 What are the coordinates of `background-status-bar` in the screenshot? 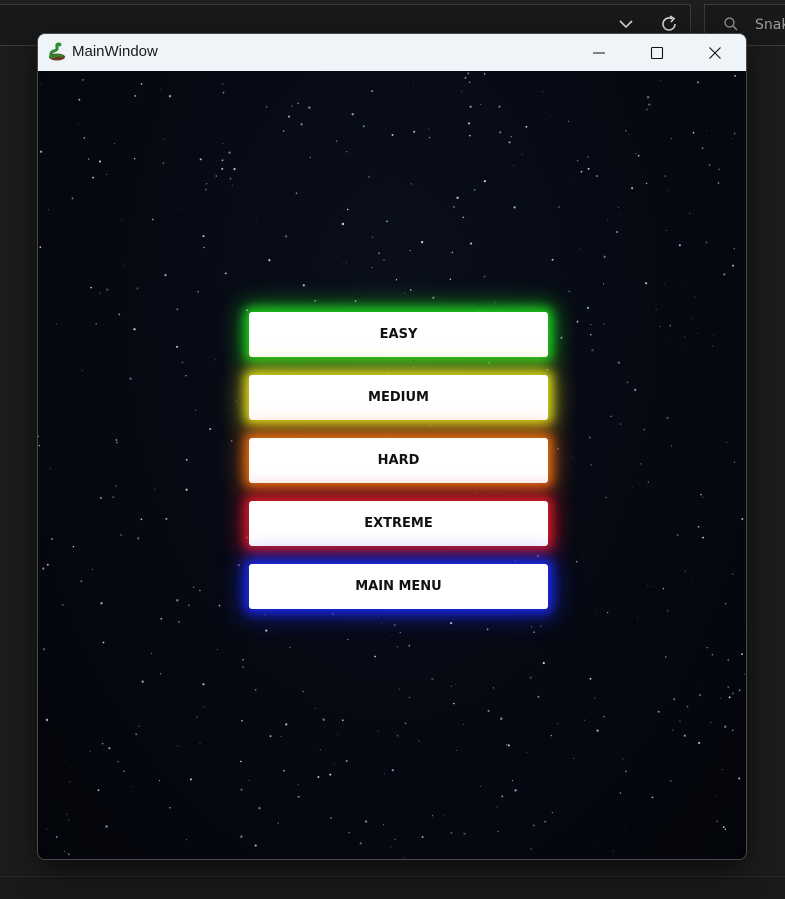 It's located at (392, 887).